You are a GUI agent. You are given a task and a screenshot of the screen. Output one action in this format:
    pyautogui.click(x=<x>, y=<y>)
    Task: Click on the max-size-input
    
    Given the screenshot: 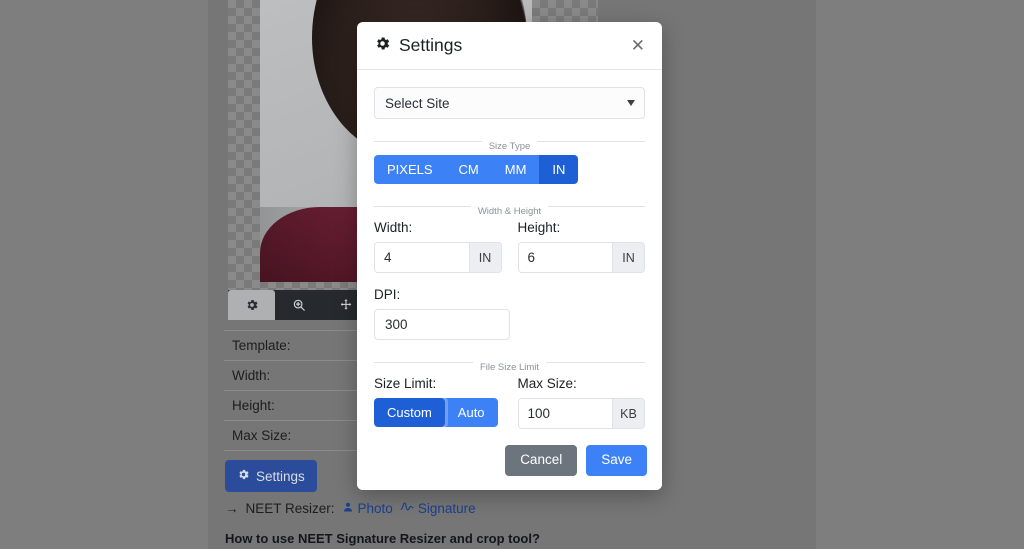 What is the action you would take?
    pyautogui.click(x=565, y=413)
    